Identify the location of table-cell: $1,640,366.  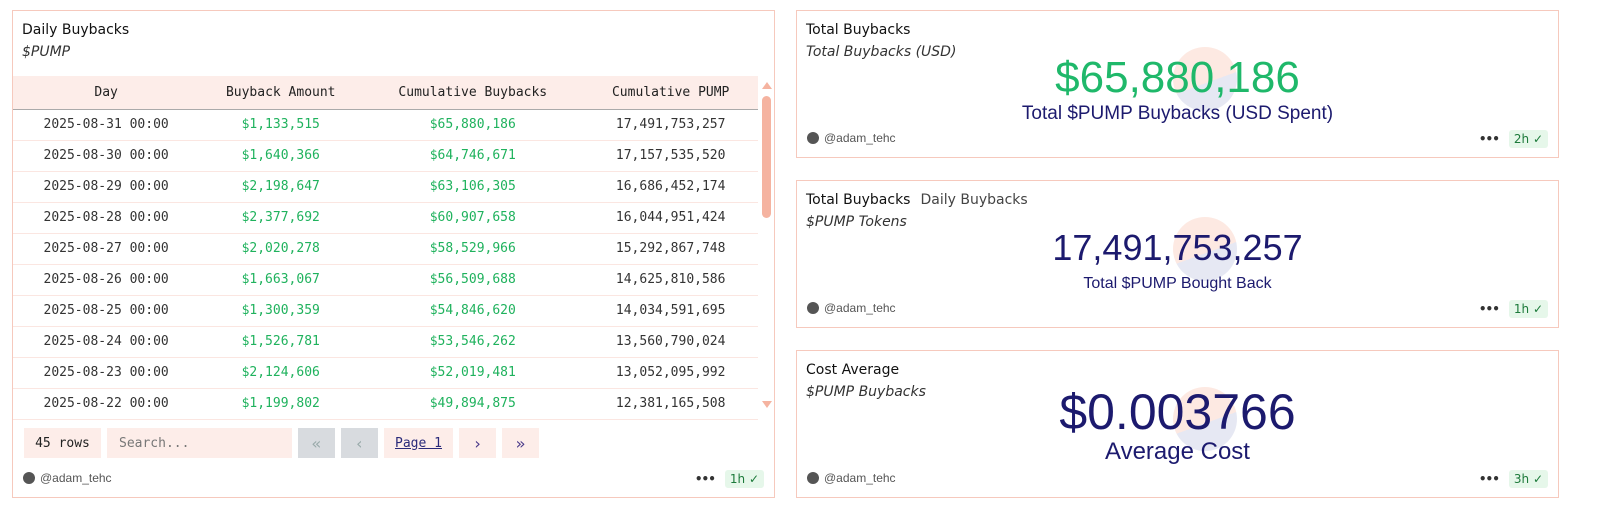
(281, 156).